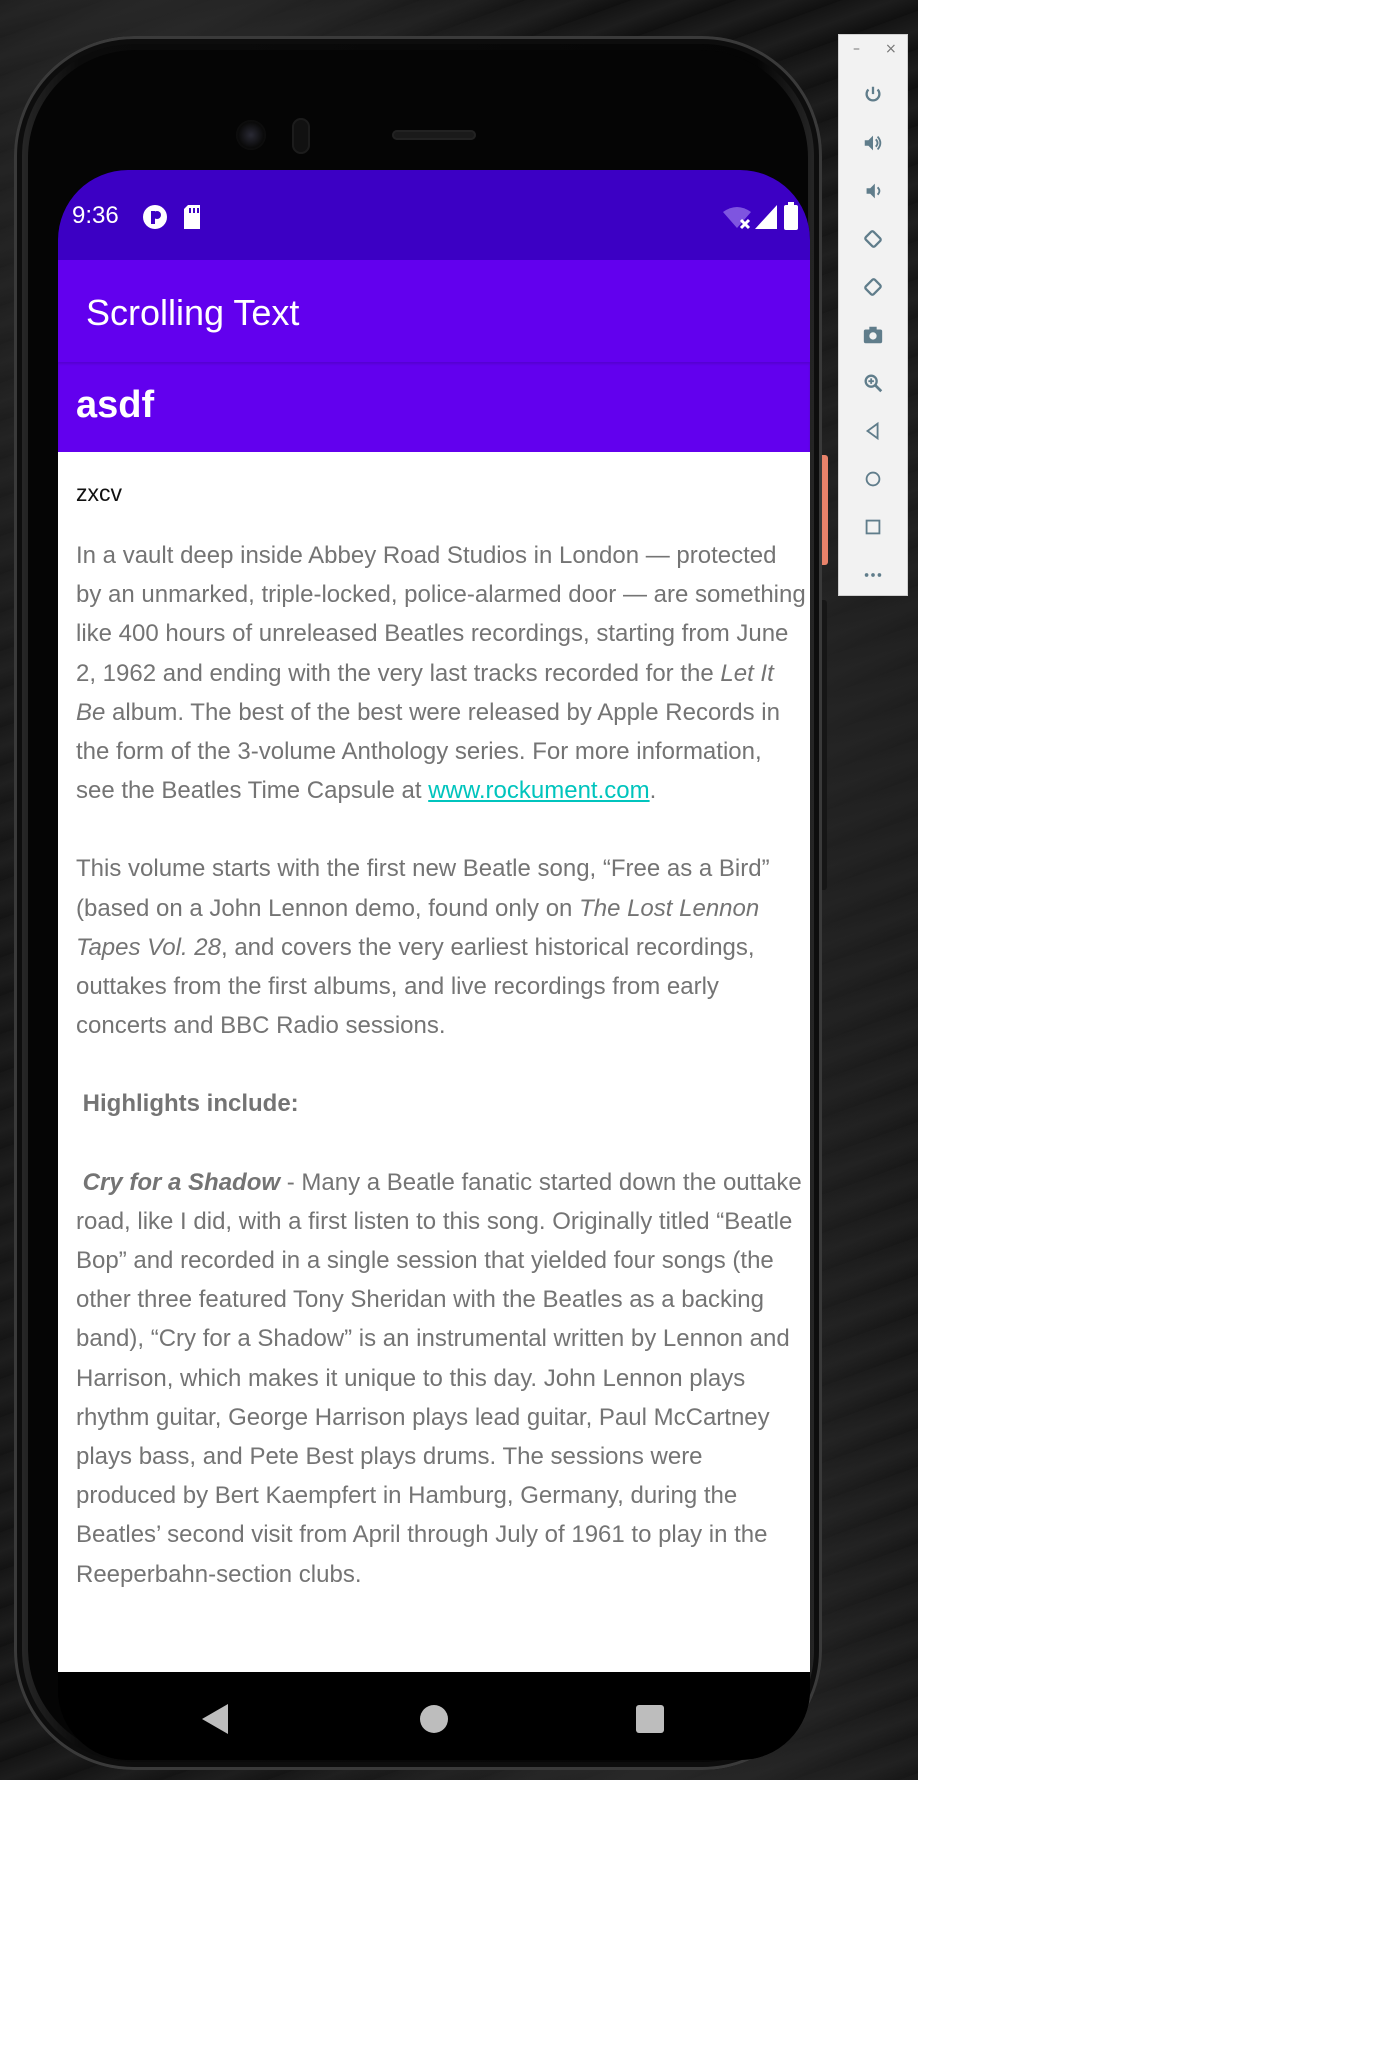 The image size is (1377, 2064). Describe the element at coordinates (873, 431) in the screenshot. I see `back-icon` at that location.